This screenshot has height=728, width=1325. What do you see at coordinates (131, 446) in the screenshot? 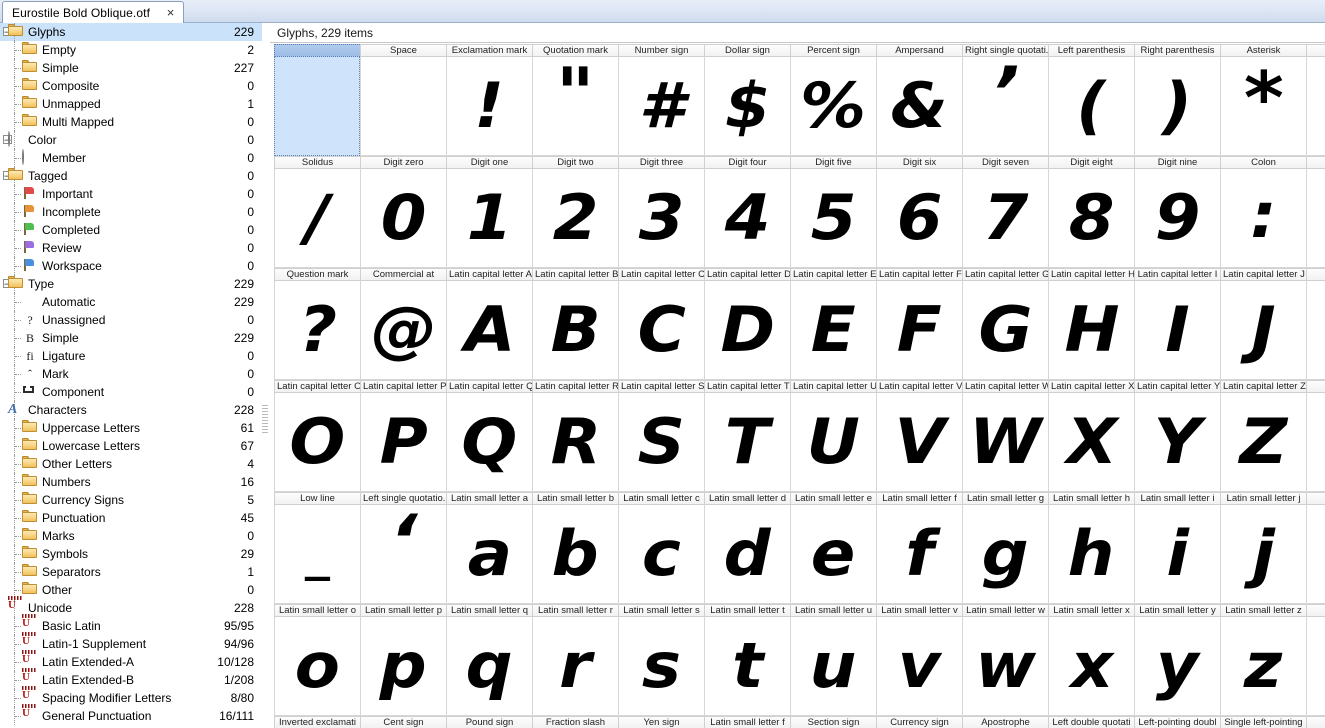
I see `tree-item-lowercase-letters: Lowercase Letters 67` at bounding box center [131, 446].